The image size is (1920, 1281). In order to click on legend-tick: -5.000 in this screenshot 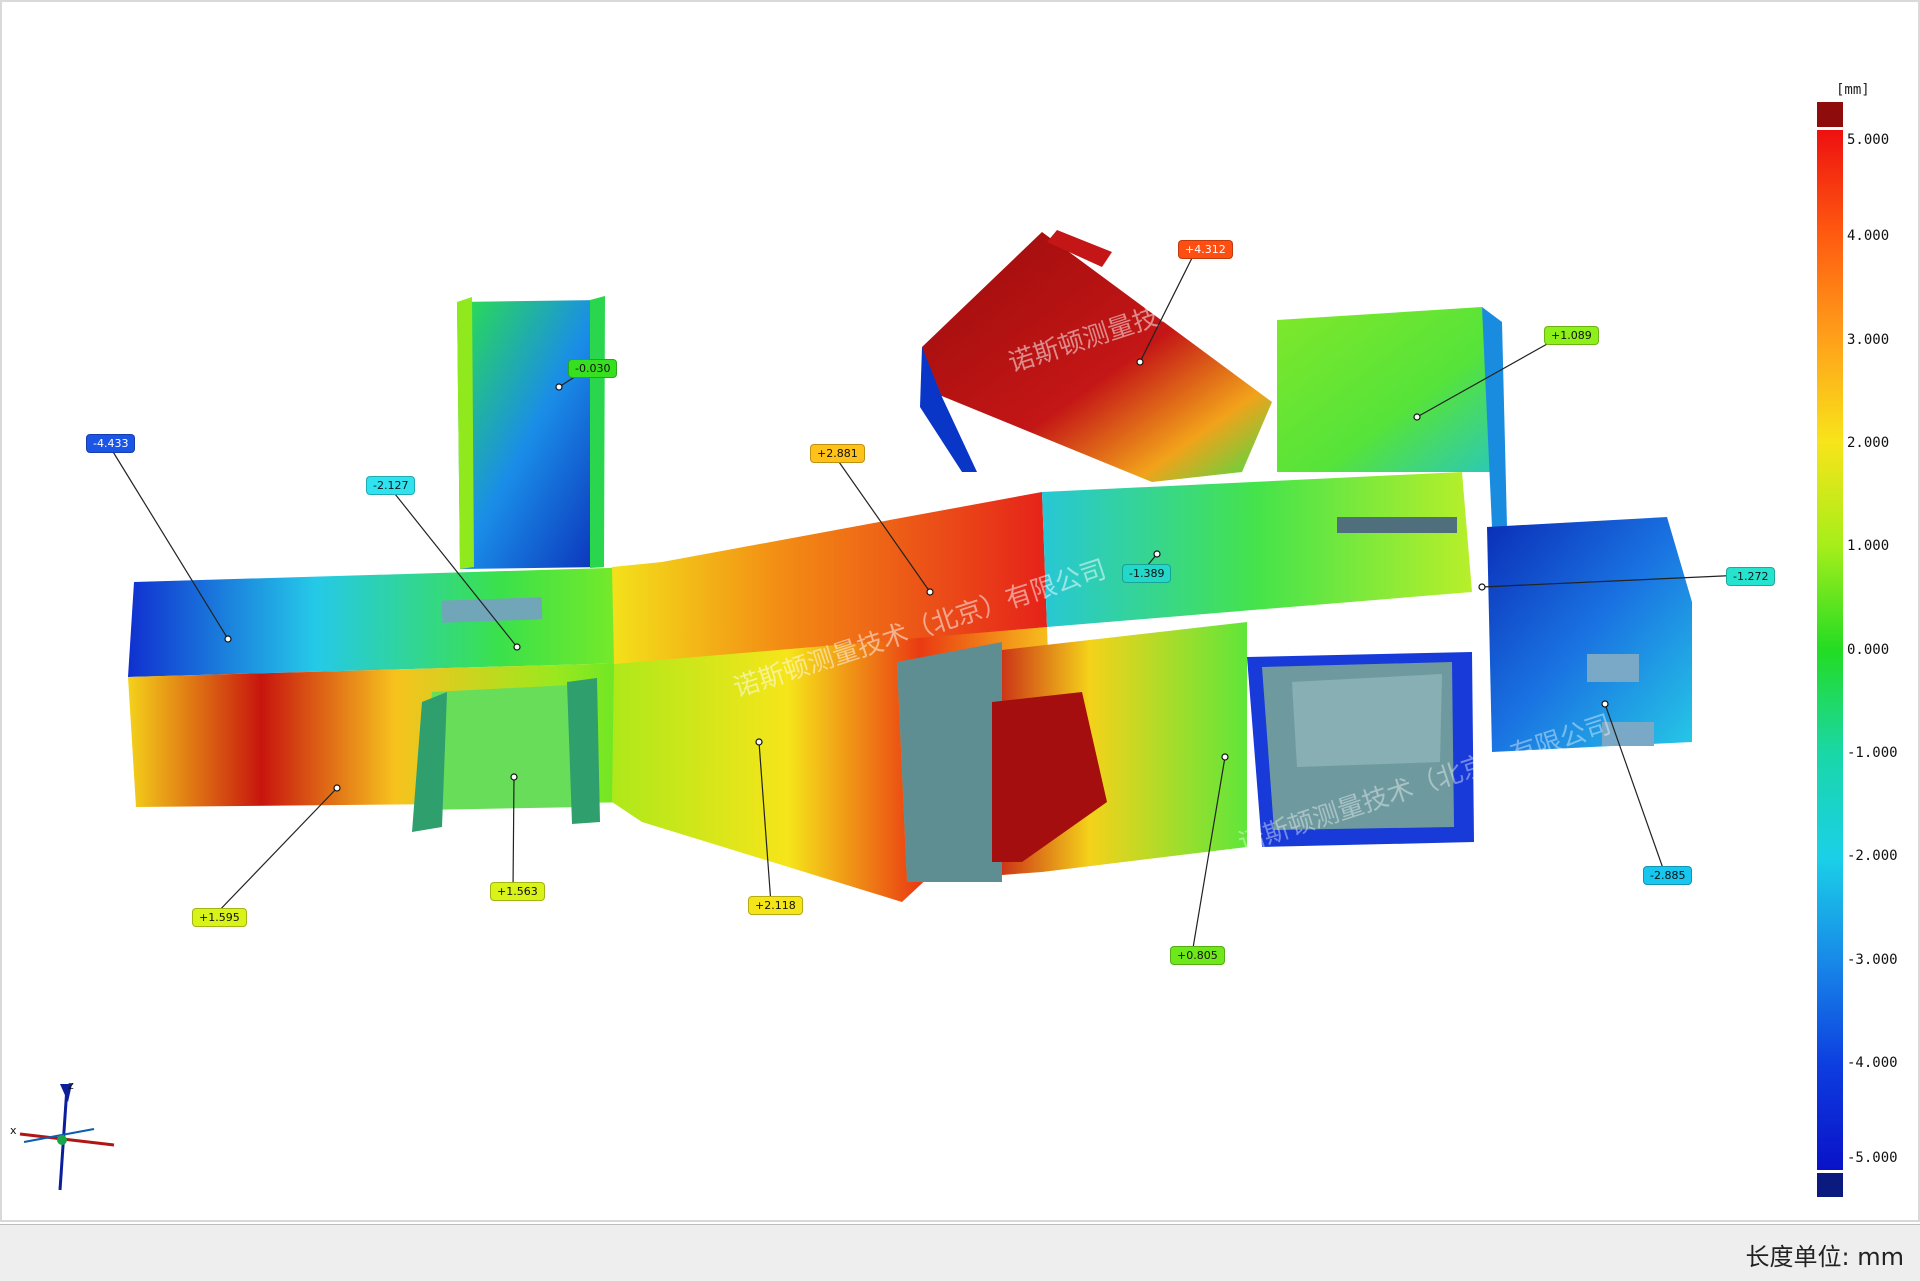, I will do `click(1872, 1158)`.